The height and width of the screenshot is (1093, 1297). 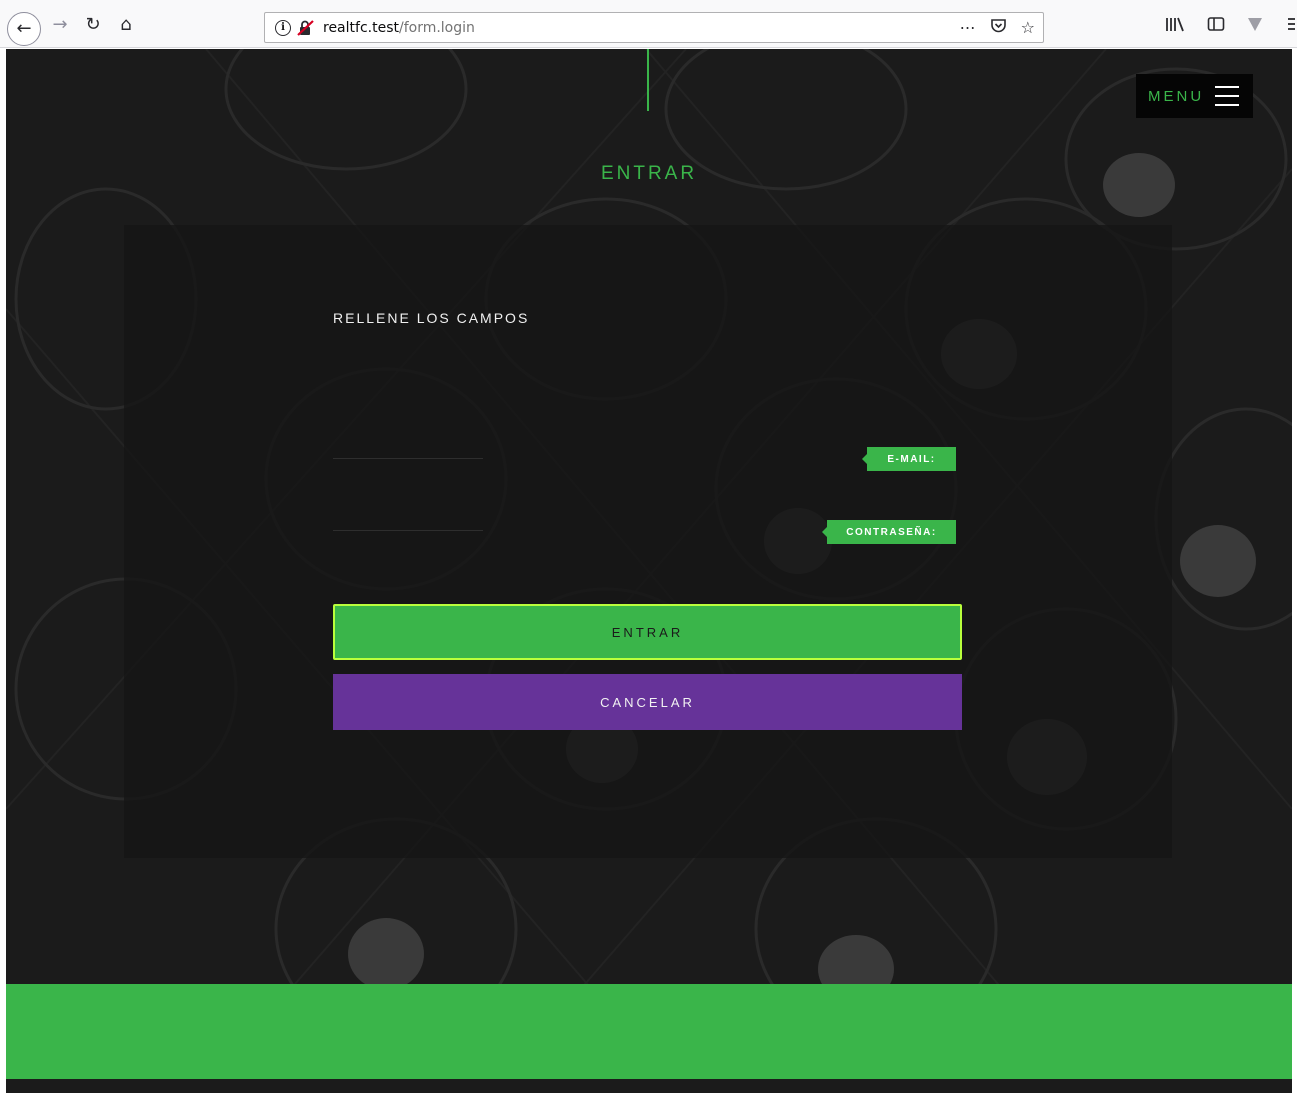 What do you see at coordinates (283, 27) in the screenshot?
I see `info-icon: i` at bounding box center [283, 27].